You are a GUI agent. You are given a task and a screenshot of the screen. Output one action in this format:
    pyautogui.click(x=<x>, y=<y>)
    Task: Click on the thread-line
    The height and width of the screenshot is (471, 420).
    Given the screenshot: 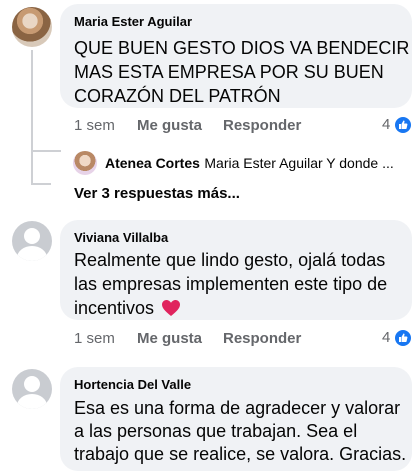 What is the action you would take?
    pyautogui.click(x=32, y=117)
    